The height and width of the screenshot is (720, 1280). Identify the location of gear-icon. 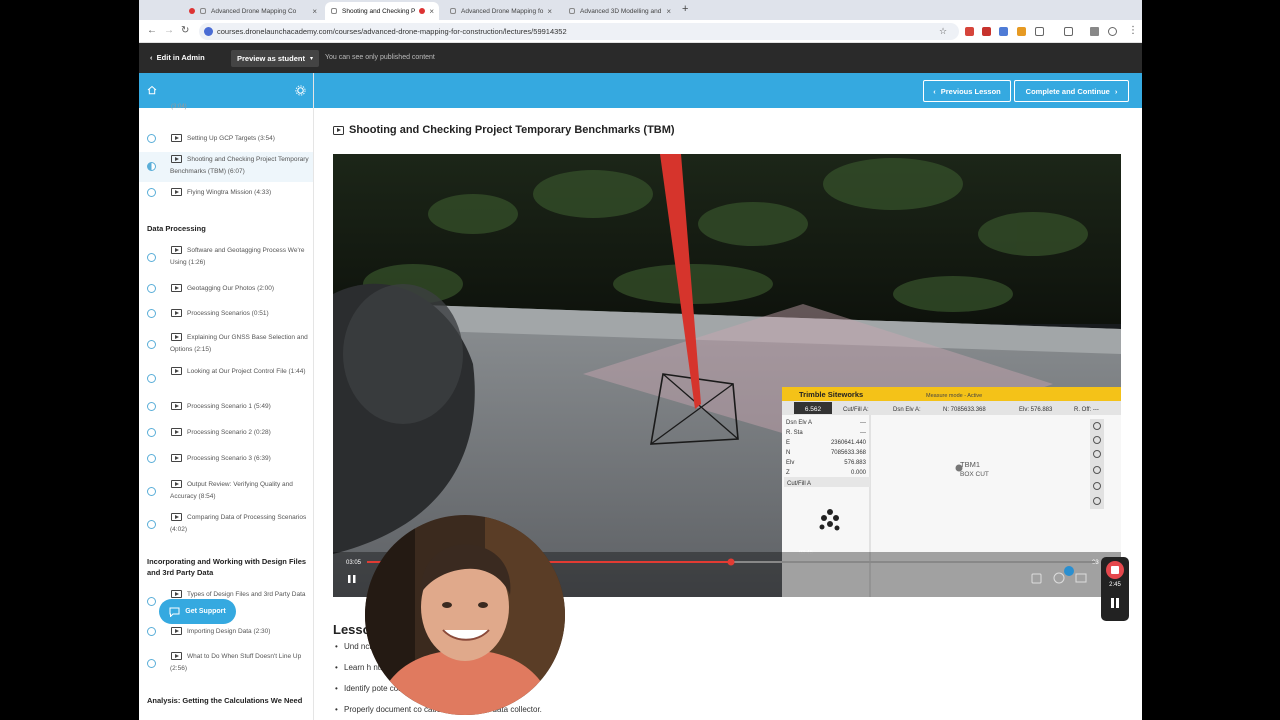
(300, 90).